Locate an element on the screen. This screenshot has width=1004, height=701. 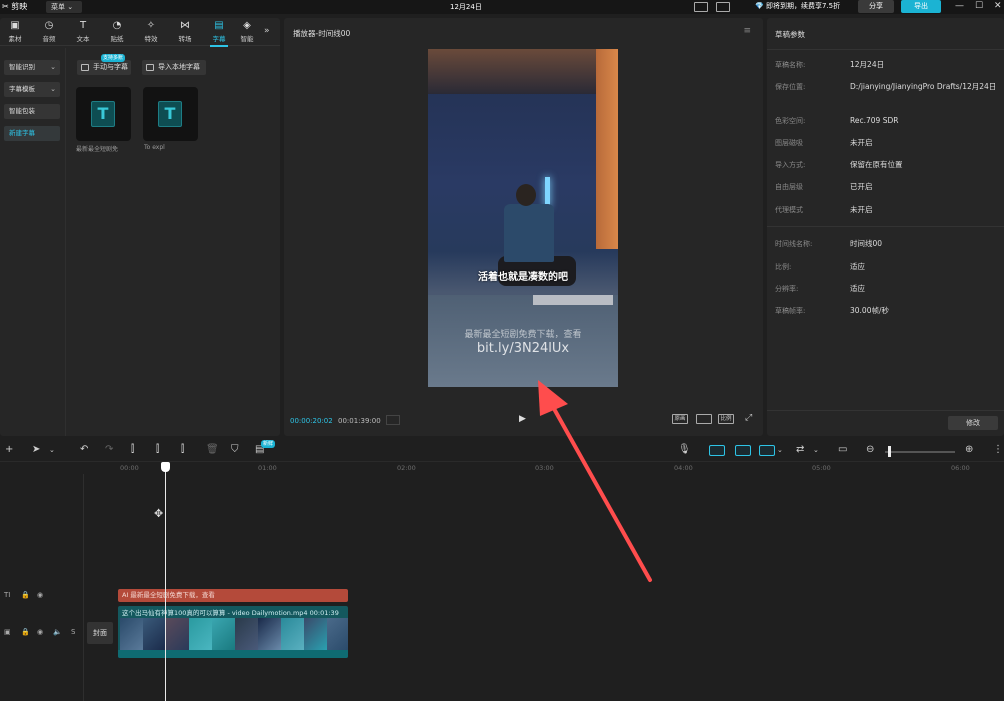
sidenav-caption-template: 字幕模板 ⌄ is located at coordinates (32, 89).